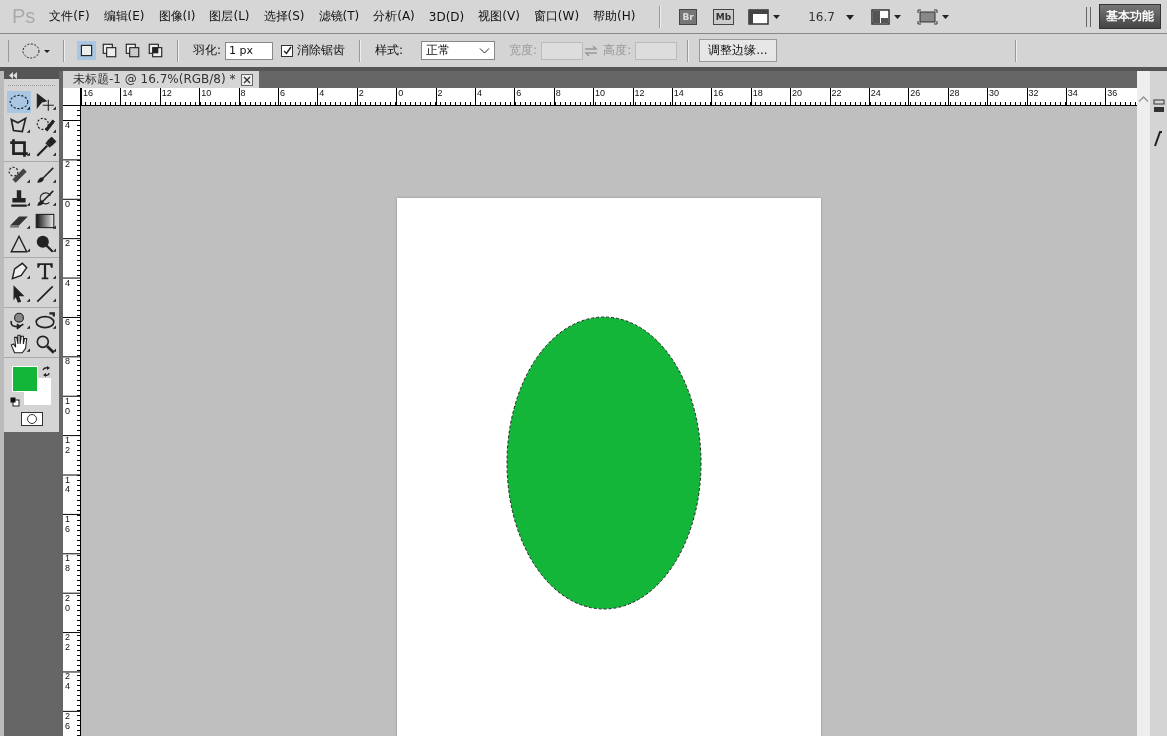 The height and width of the screenshot is (736, 1167). Describe the element at coordinates (765, 16) in the screenshot. I see `view-extras-dropdown-icon` at that location.